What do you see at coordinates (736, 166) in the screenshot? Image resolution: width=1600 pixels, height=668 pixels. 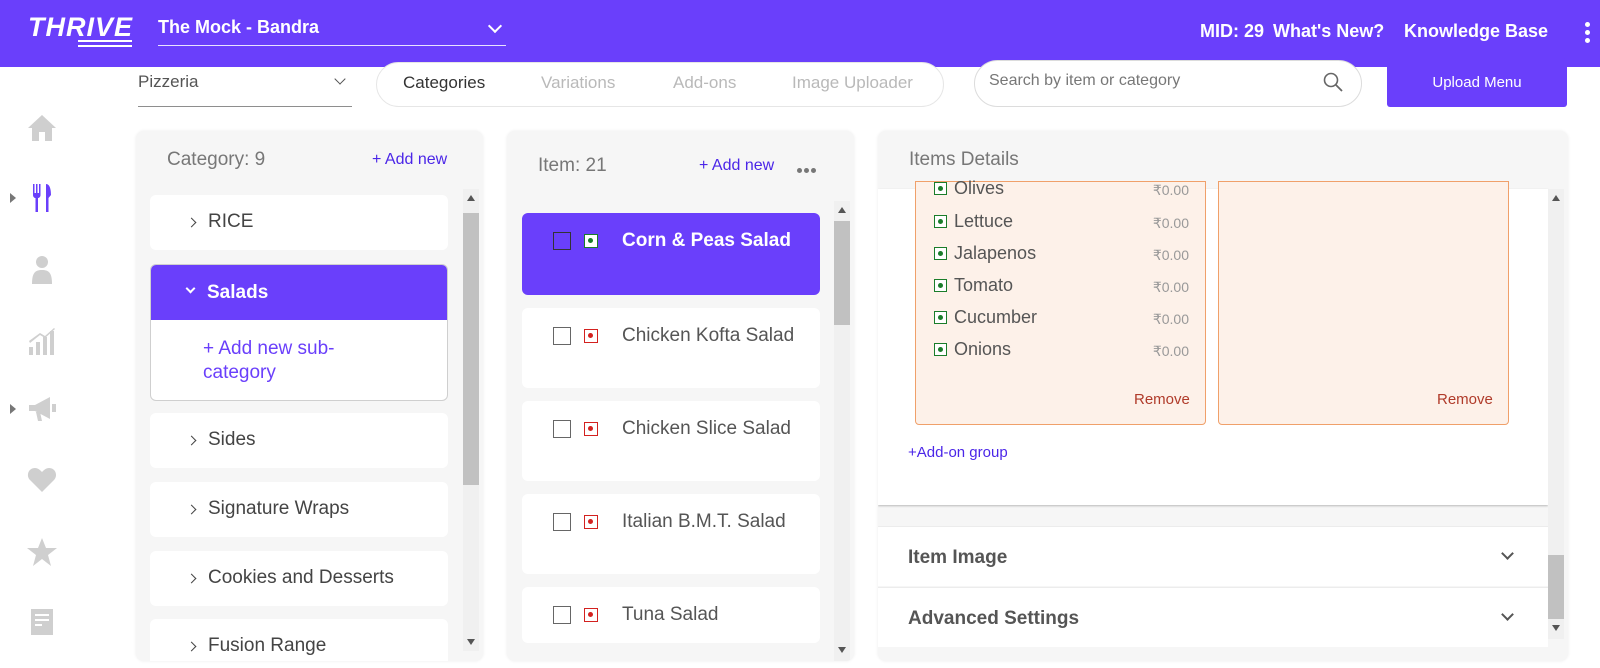 I see `add-item-button: + Add new` at bounding box center [736, 166].